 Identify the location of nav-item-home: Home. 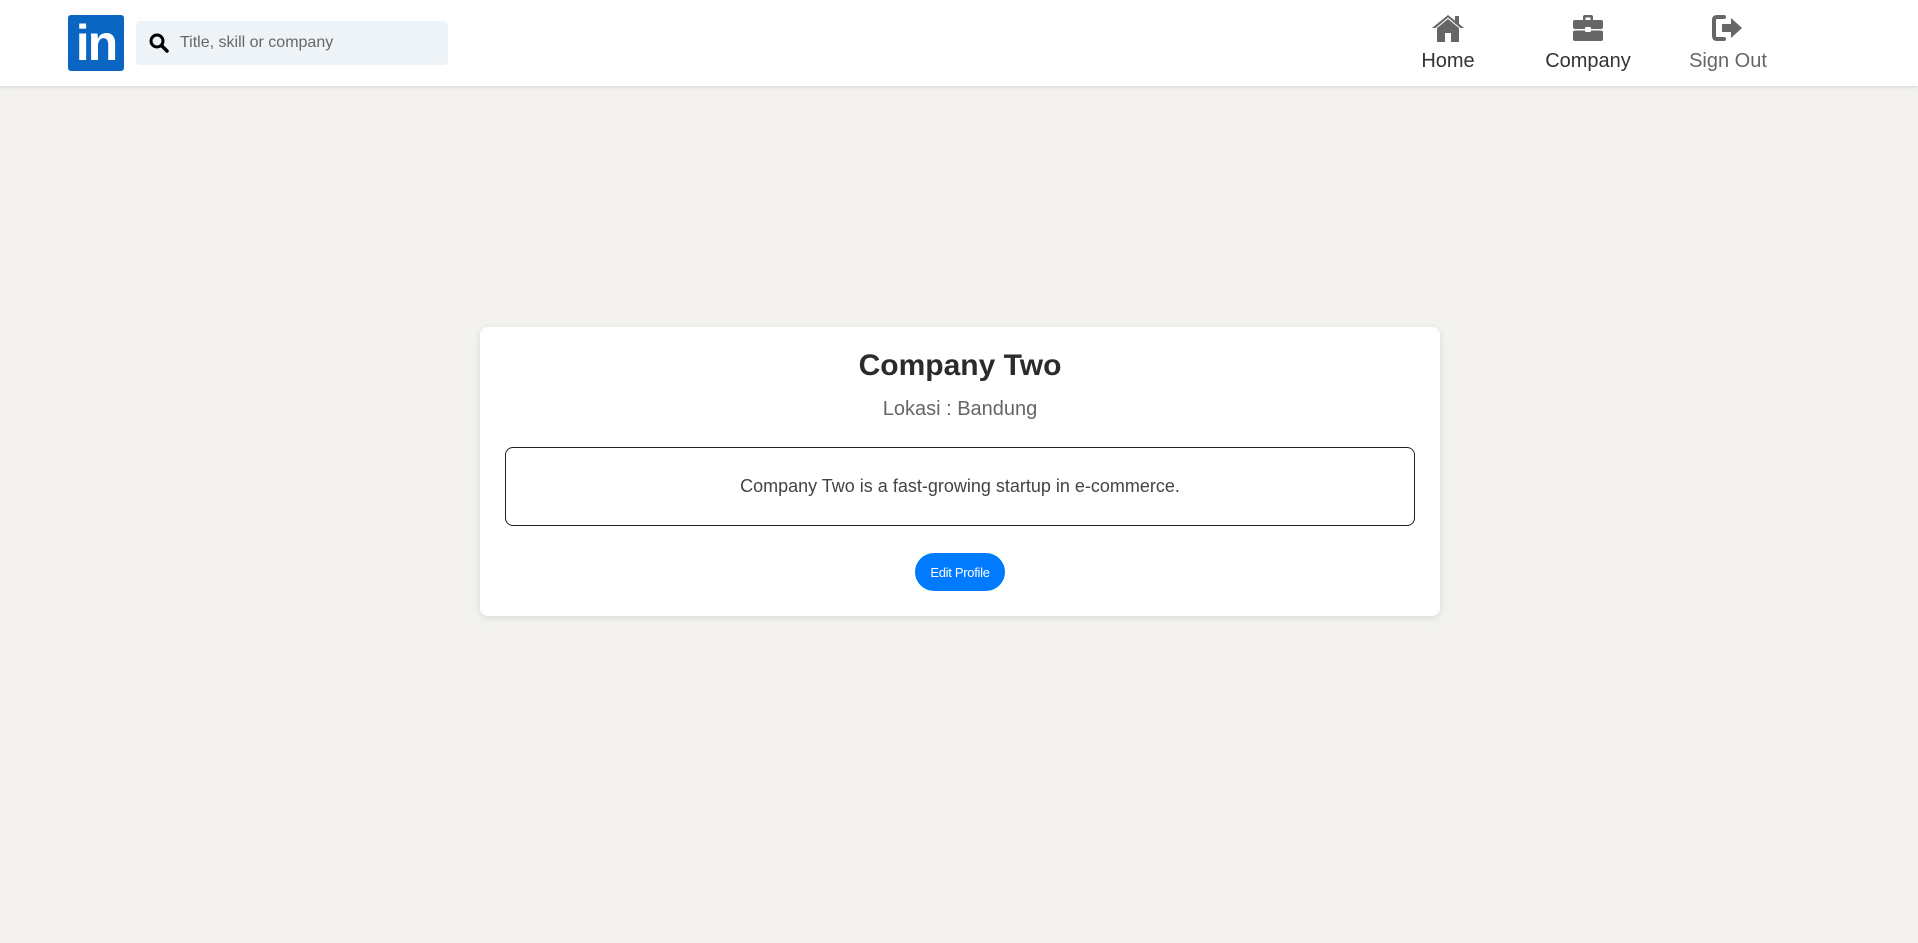
(1448, 42).